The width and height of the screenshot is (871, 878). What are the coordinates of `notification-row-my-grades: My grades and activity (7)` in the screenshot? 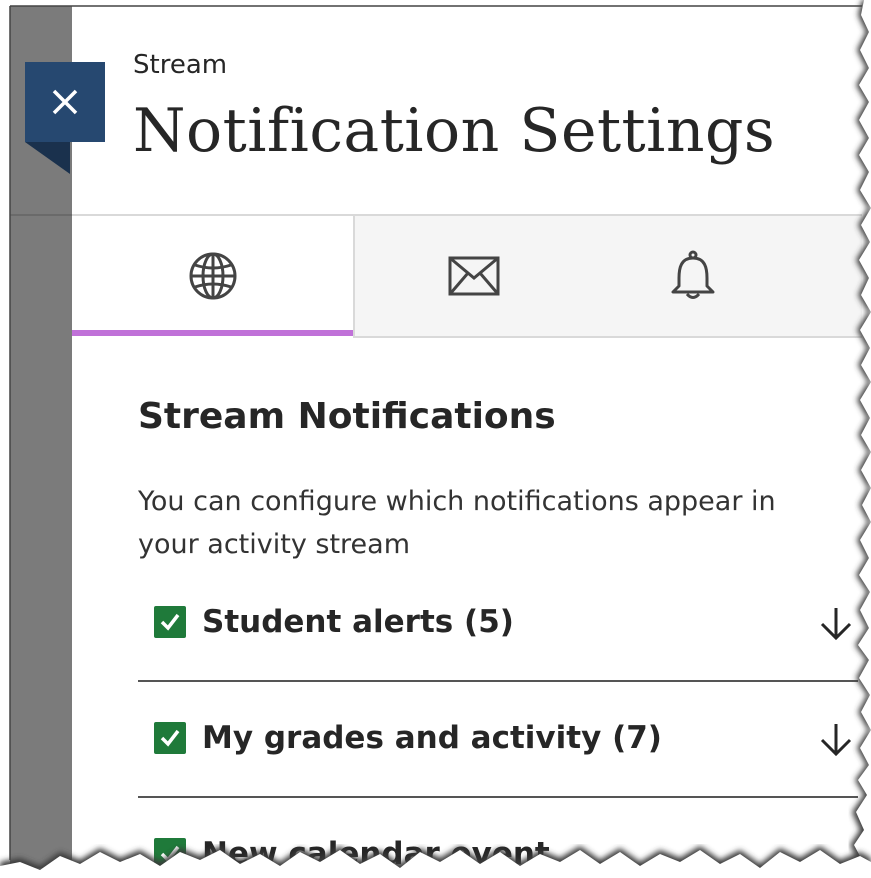 It's located at (498, 740).